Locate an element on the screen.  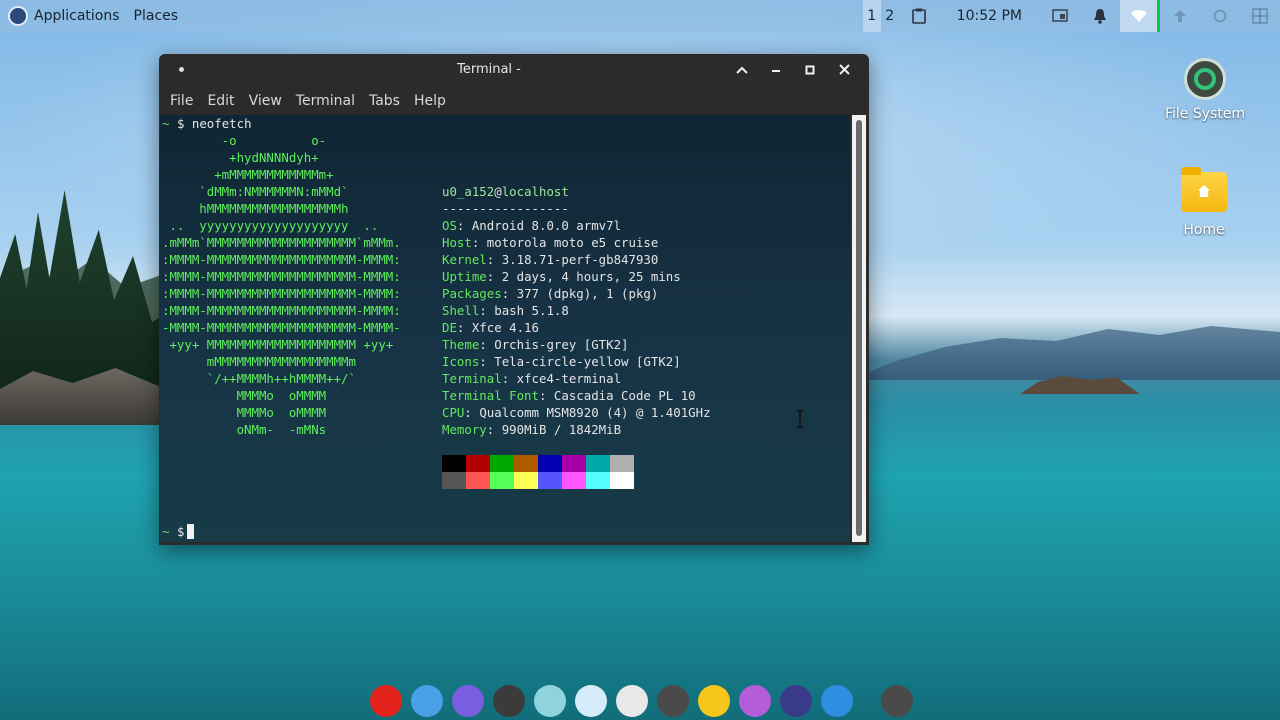
info-row: Packages: 377 (dpkg), 1 (pkg) is located at coordinates (550, 293).